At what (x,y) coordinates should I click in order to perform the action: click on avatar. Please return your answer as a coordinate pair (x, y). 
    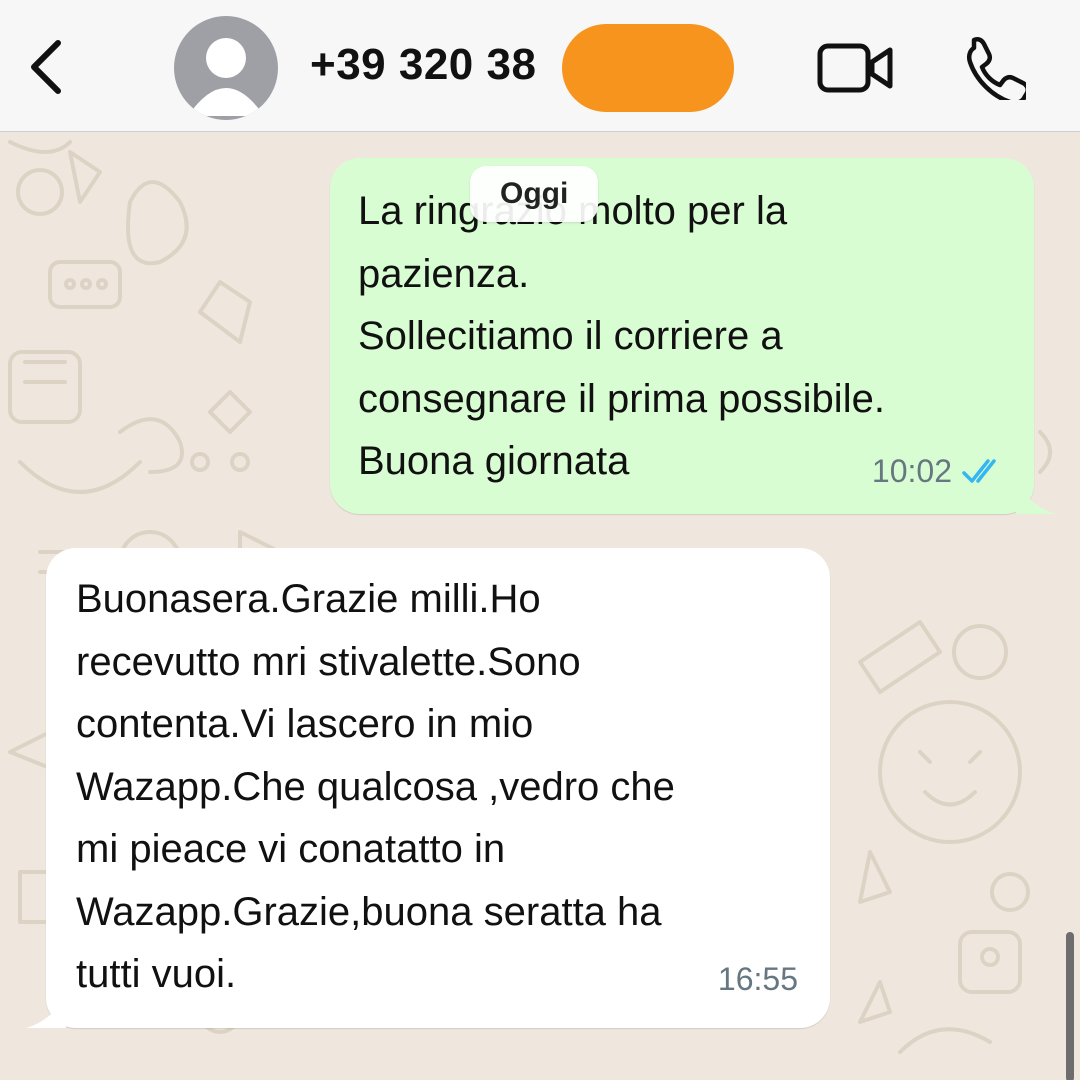
    Looking at the image, I should click on (226, 68).